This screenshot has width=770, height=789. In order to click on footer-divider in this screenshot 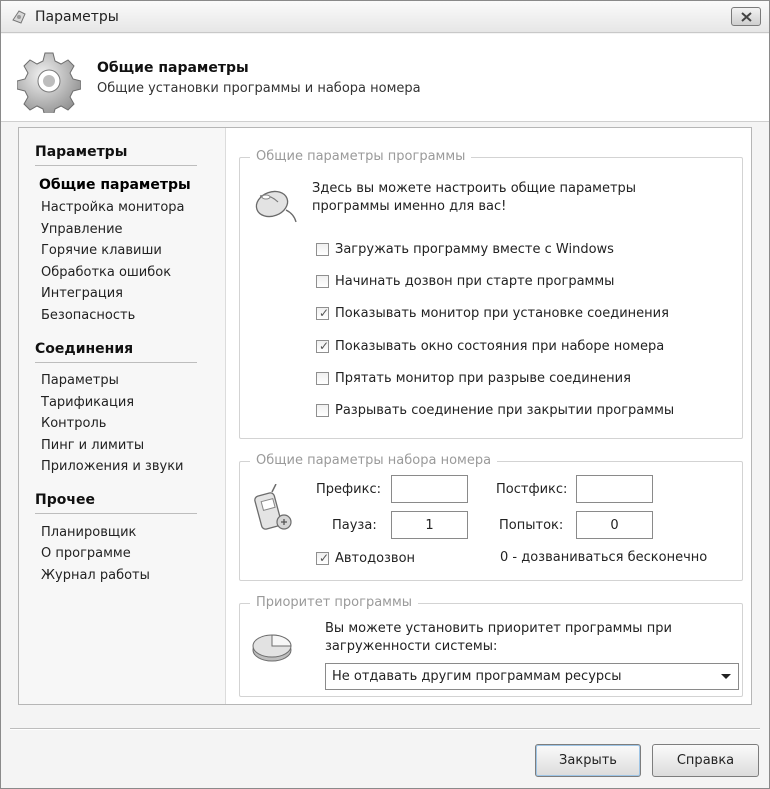, I will do `click(385, 728)`.